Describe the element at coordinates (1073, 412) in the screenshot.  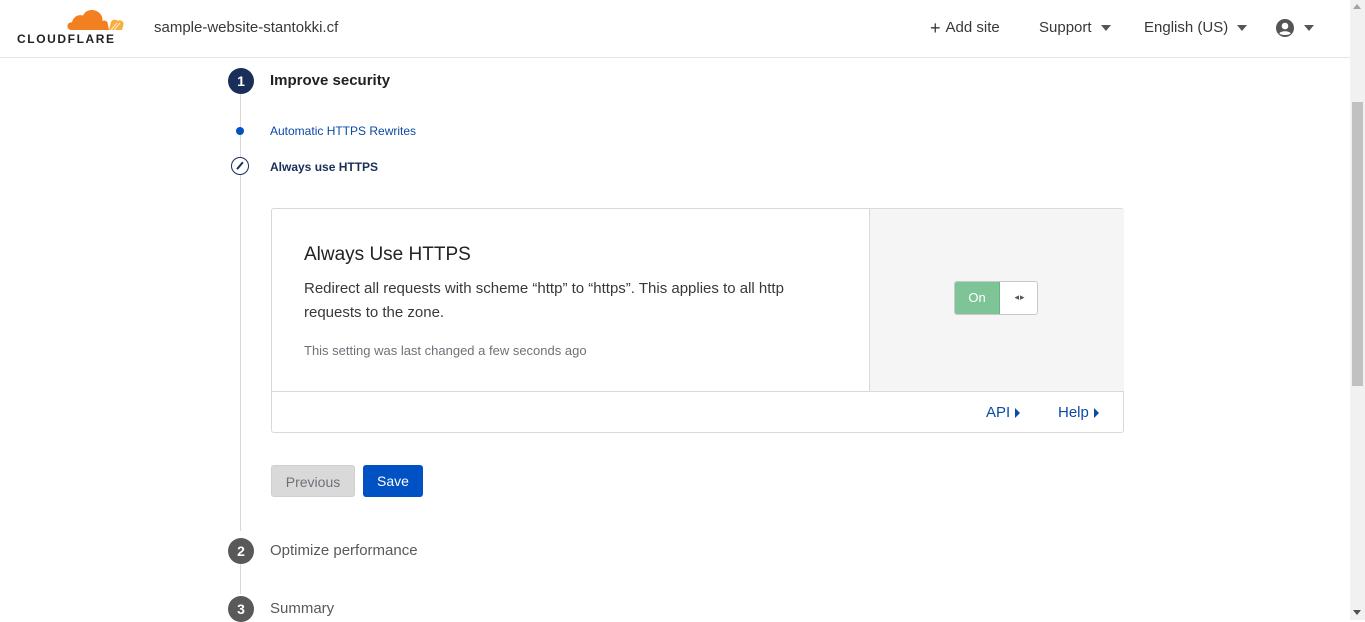
I see `help-link-label: Help` at that location.